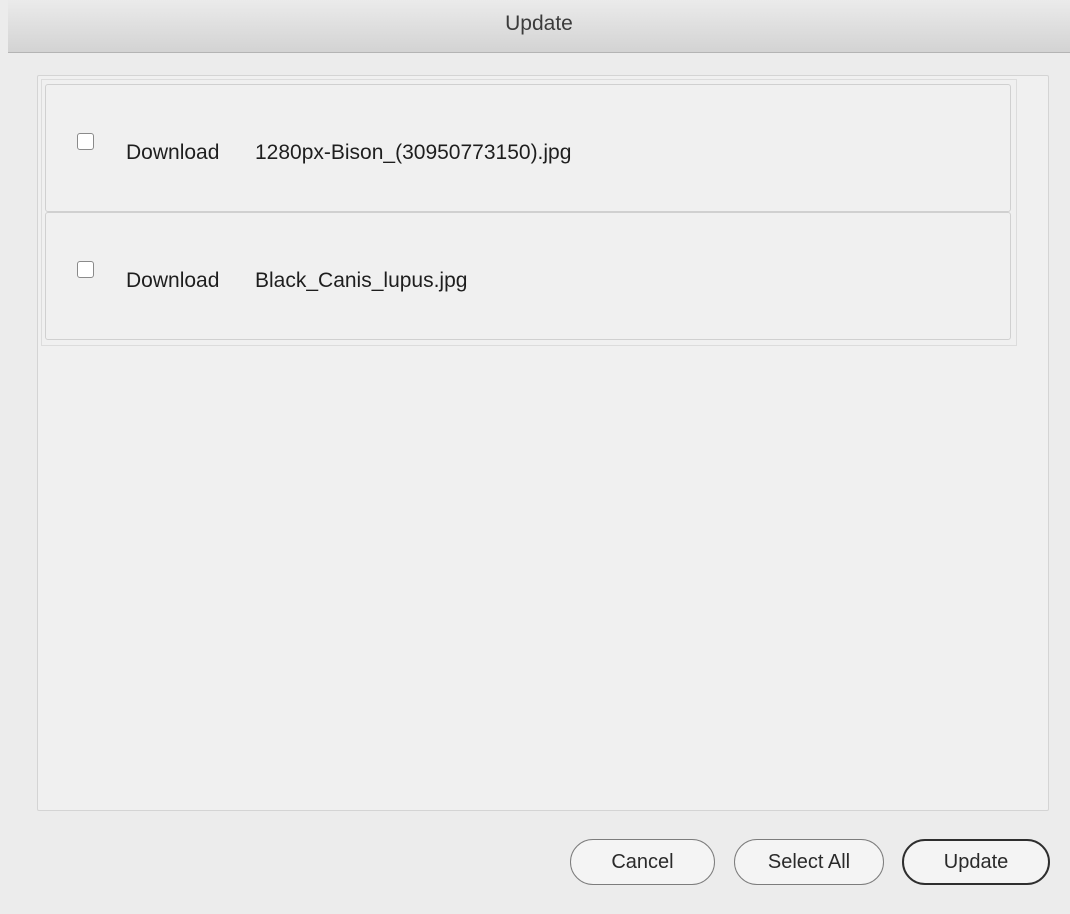 This screenshot has width=1070, height=914. What do you see at coordinates (361, 280) in the screenshot?
I see `list-item-filename: Black_Canis_lupus.jpg` at bounding box center [361, 280].